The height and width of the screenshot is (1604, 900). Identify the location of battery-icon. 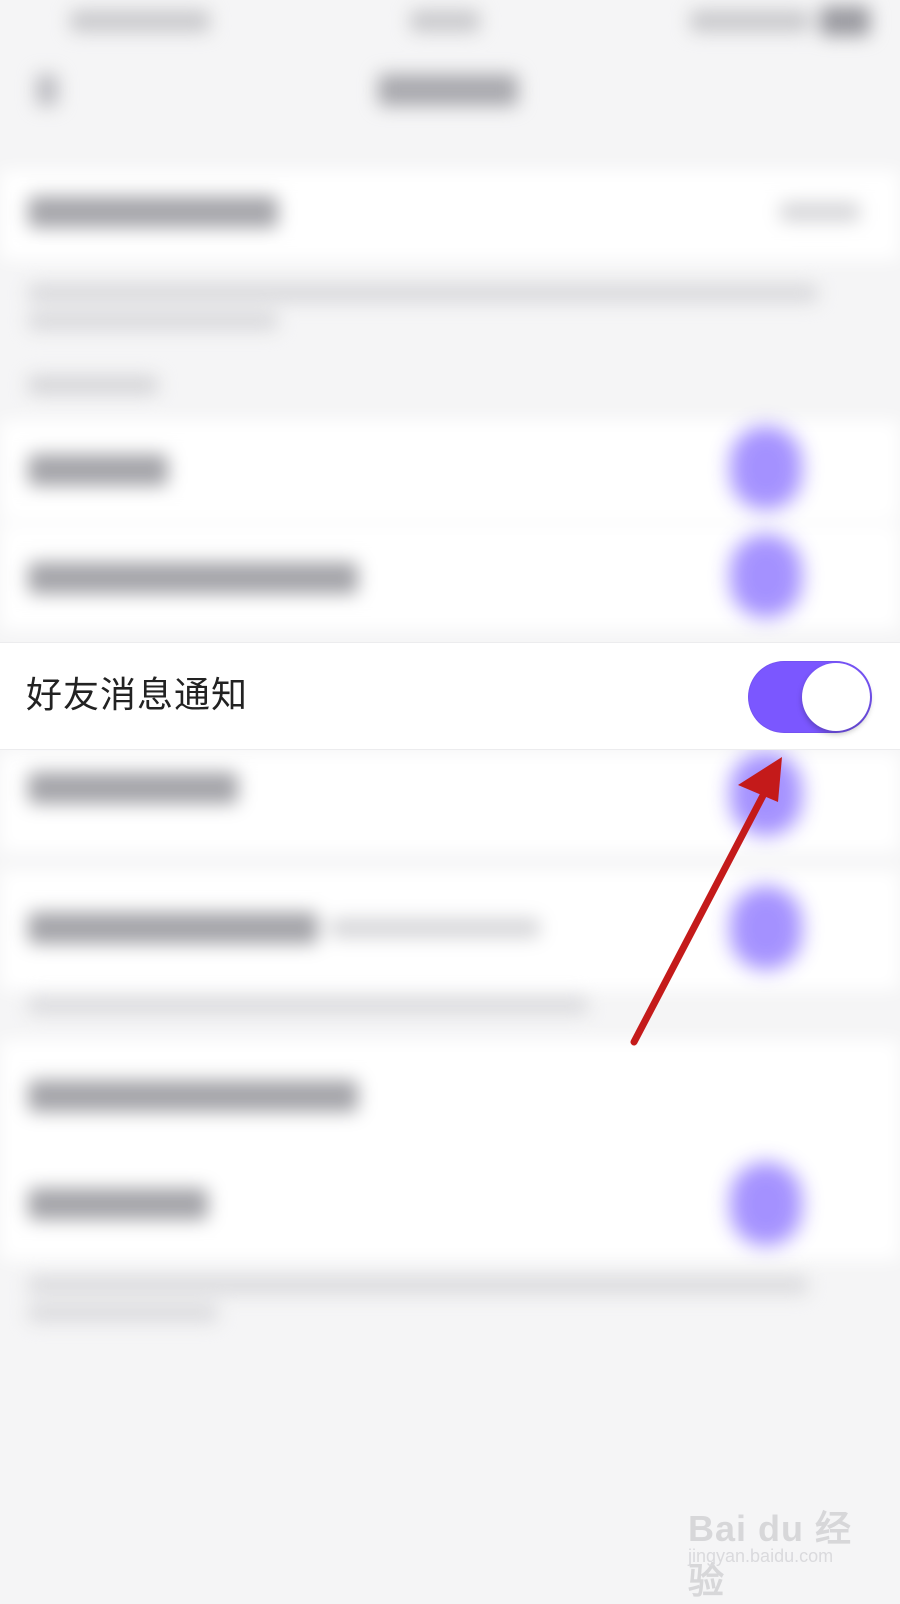
(845, 21).